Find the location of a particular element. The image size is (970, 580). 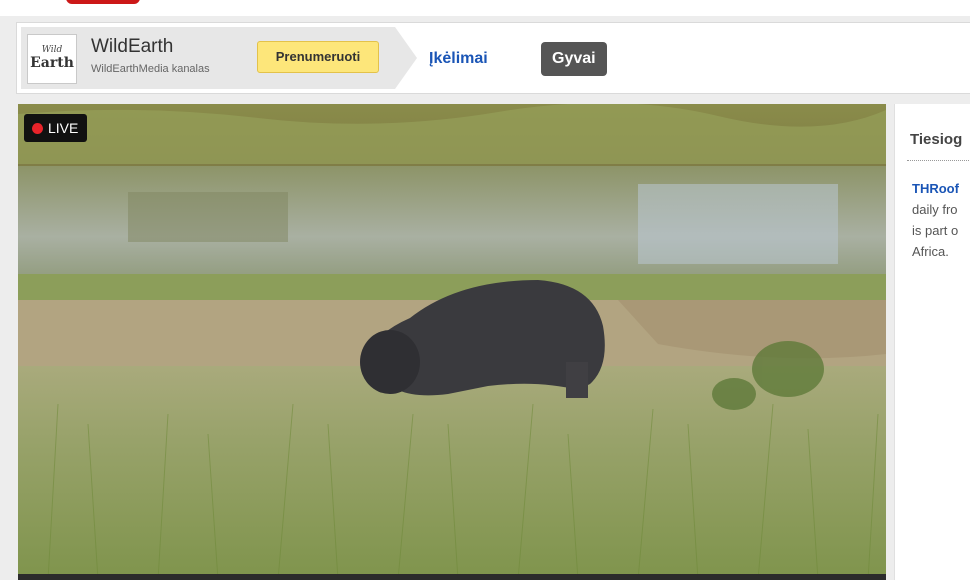

live-label: LIVE is located at coordinates (63, 128).